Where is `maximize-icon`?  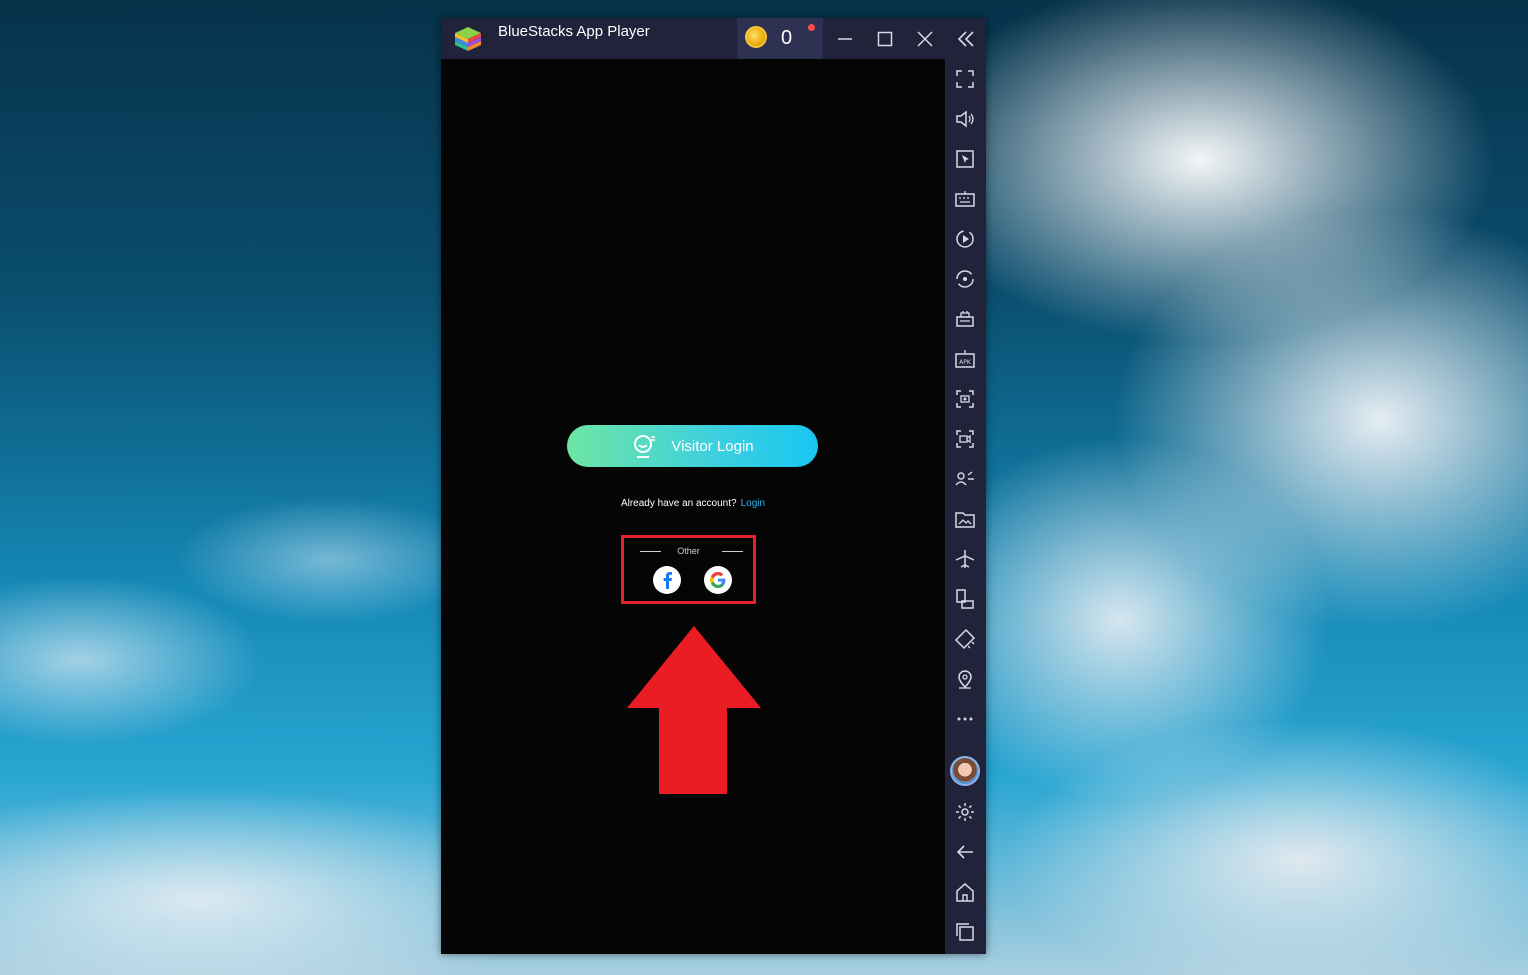
maximize-icon is located at coordinates (885, 38).